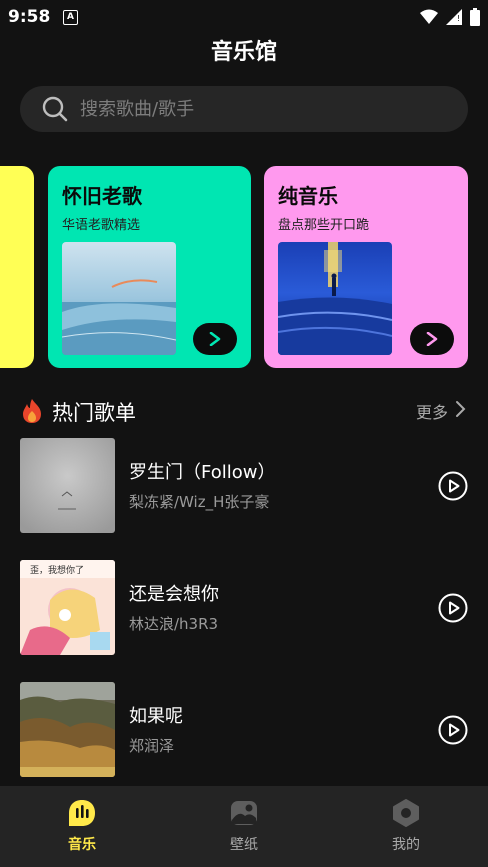  I want to click on category-card-instrumental: 纯音乐 盘点那些开口跪, so click(366, 267).